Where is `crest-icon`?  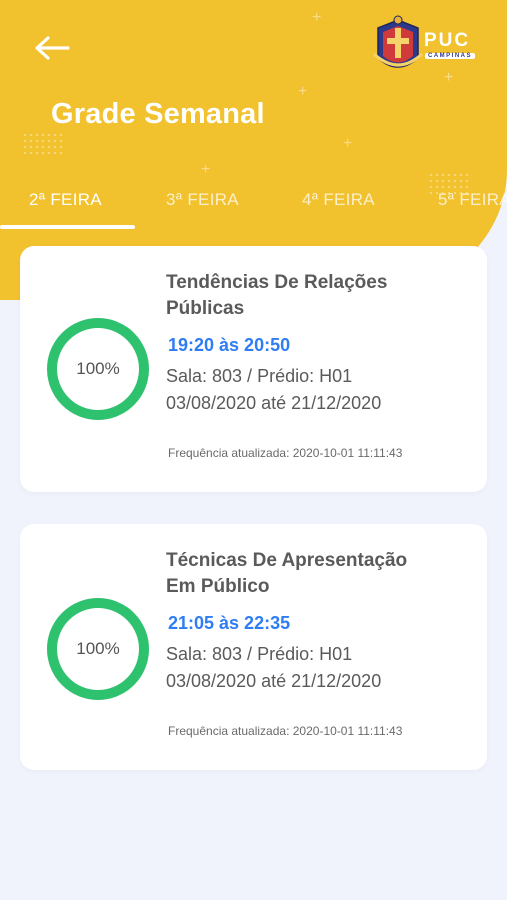 crest-icon is located at coordinates (398, 41).